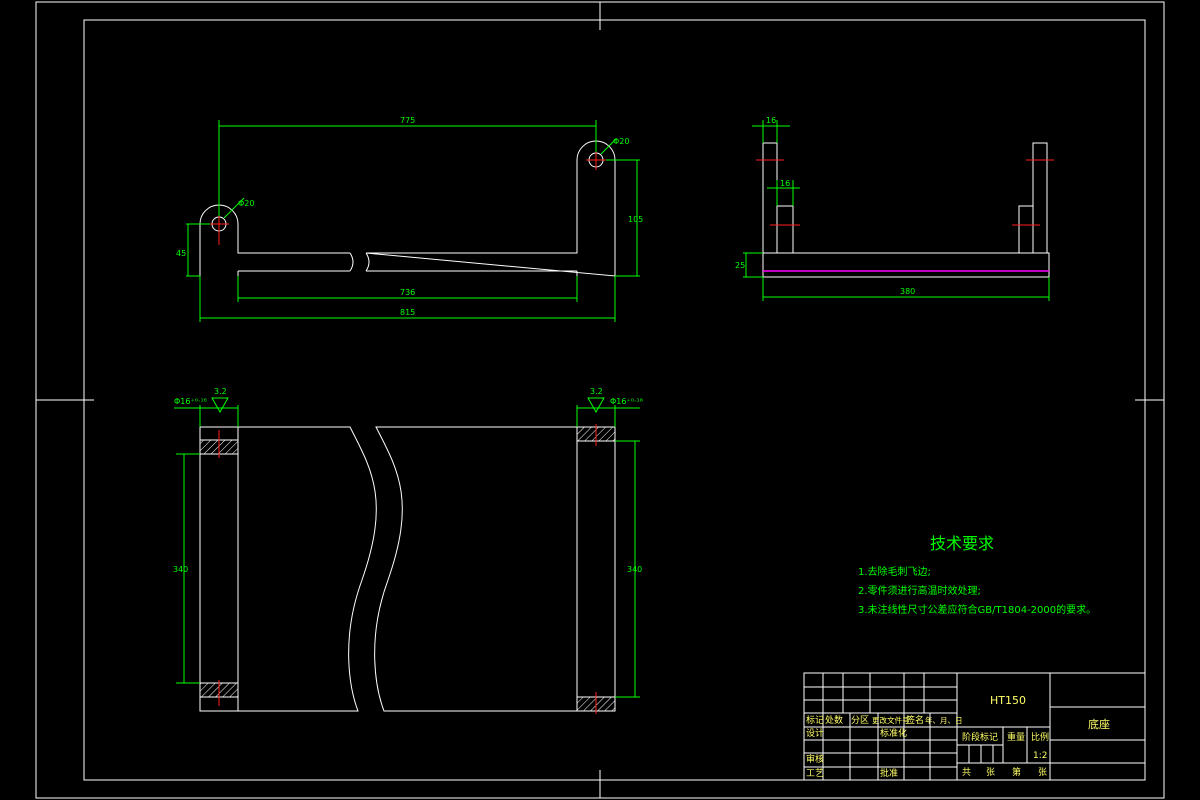 The width and height of the screenshot is (1200, 800). What do you see at coordinates (621, 141) in the screenshot?
I see `dim-right-hole: Φ20` at bounding box center [621, 141].